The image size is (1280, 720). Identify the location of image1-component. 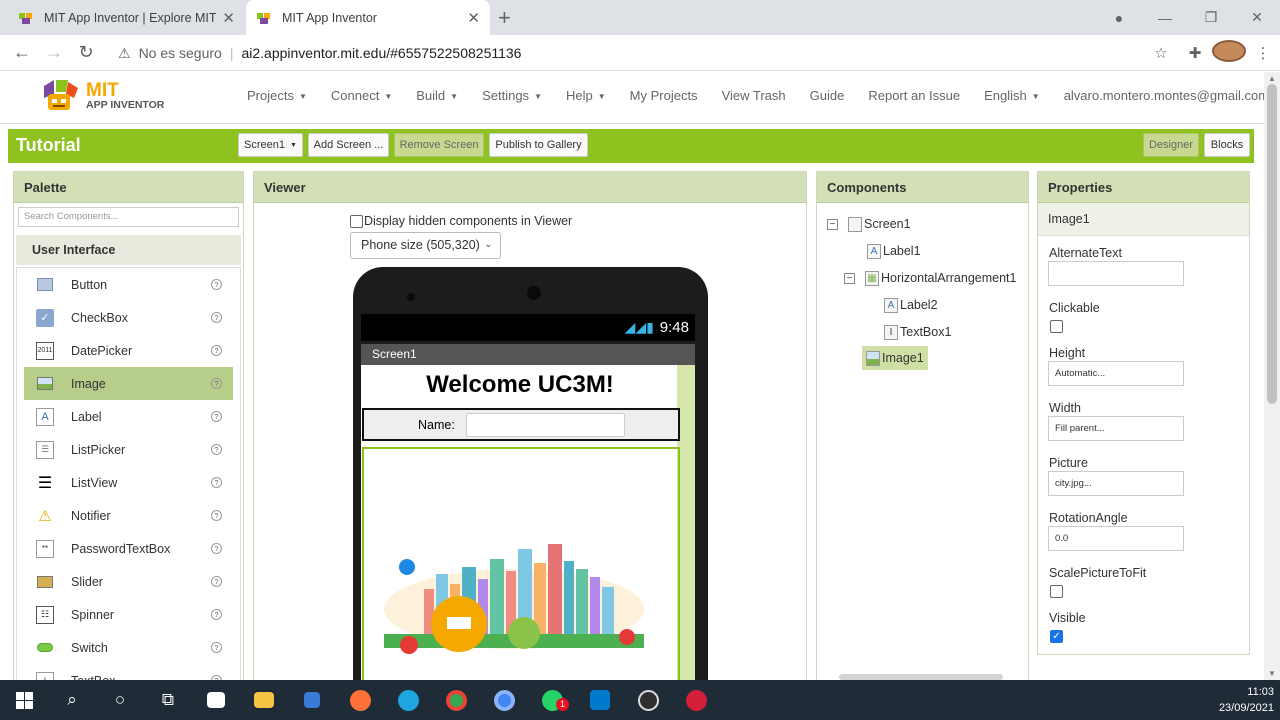
(521, 572).